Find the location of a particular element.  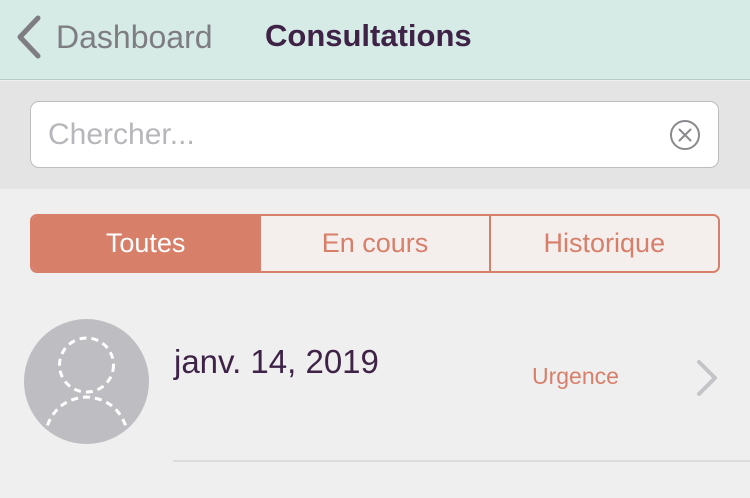

chevron-left-icon is located at coordinates (29, 37).